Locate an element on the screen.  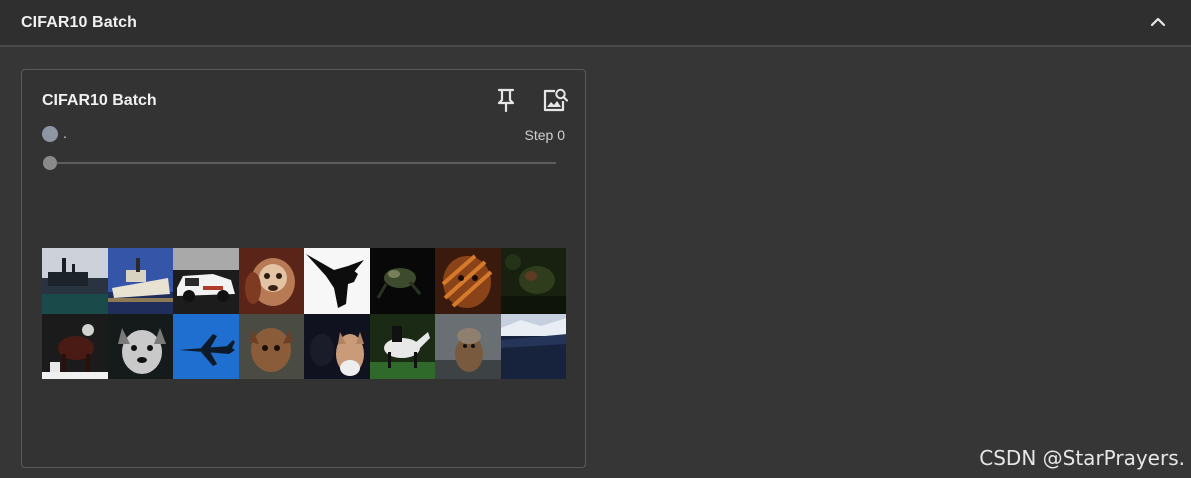
image-search-icon is located at coordinates (555, 100).